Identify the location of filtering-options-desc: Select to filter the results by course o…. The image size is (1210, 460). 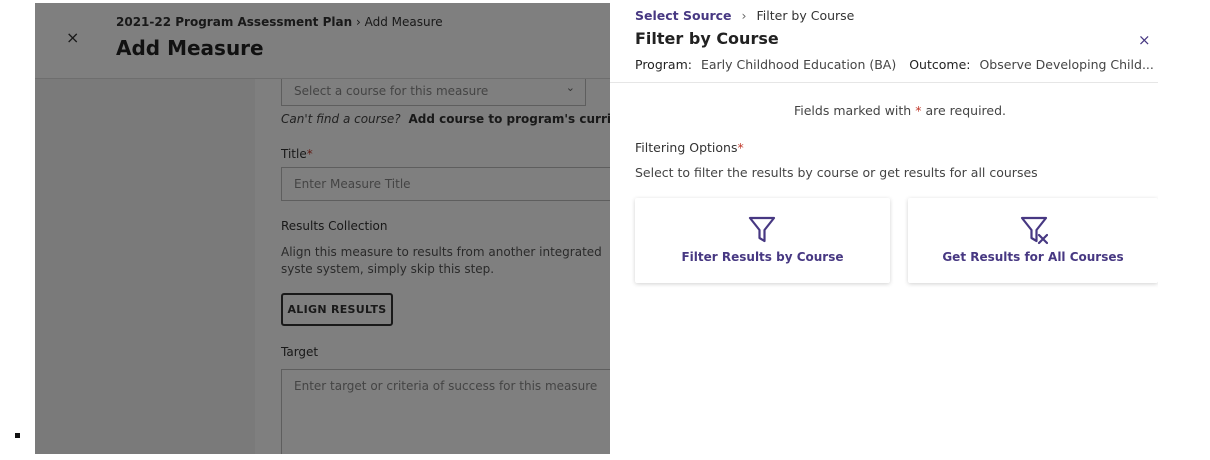
(836, 172).